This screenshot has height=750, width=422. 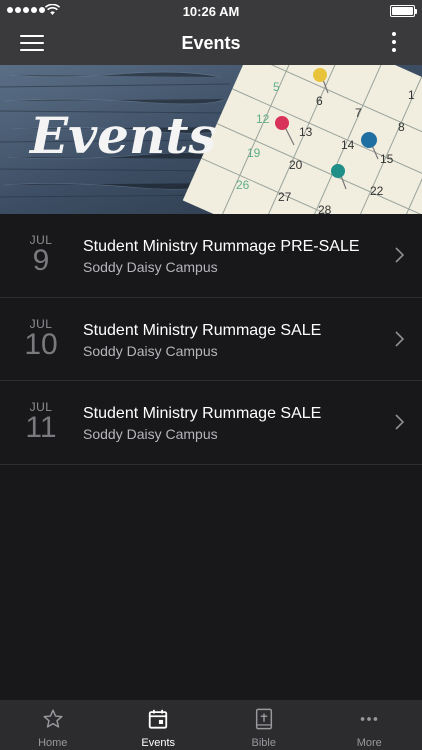 I want to click on tab-label: Home, so click(x=53, y=743).